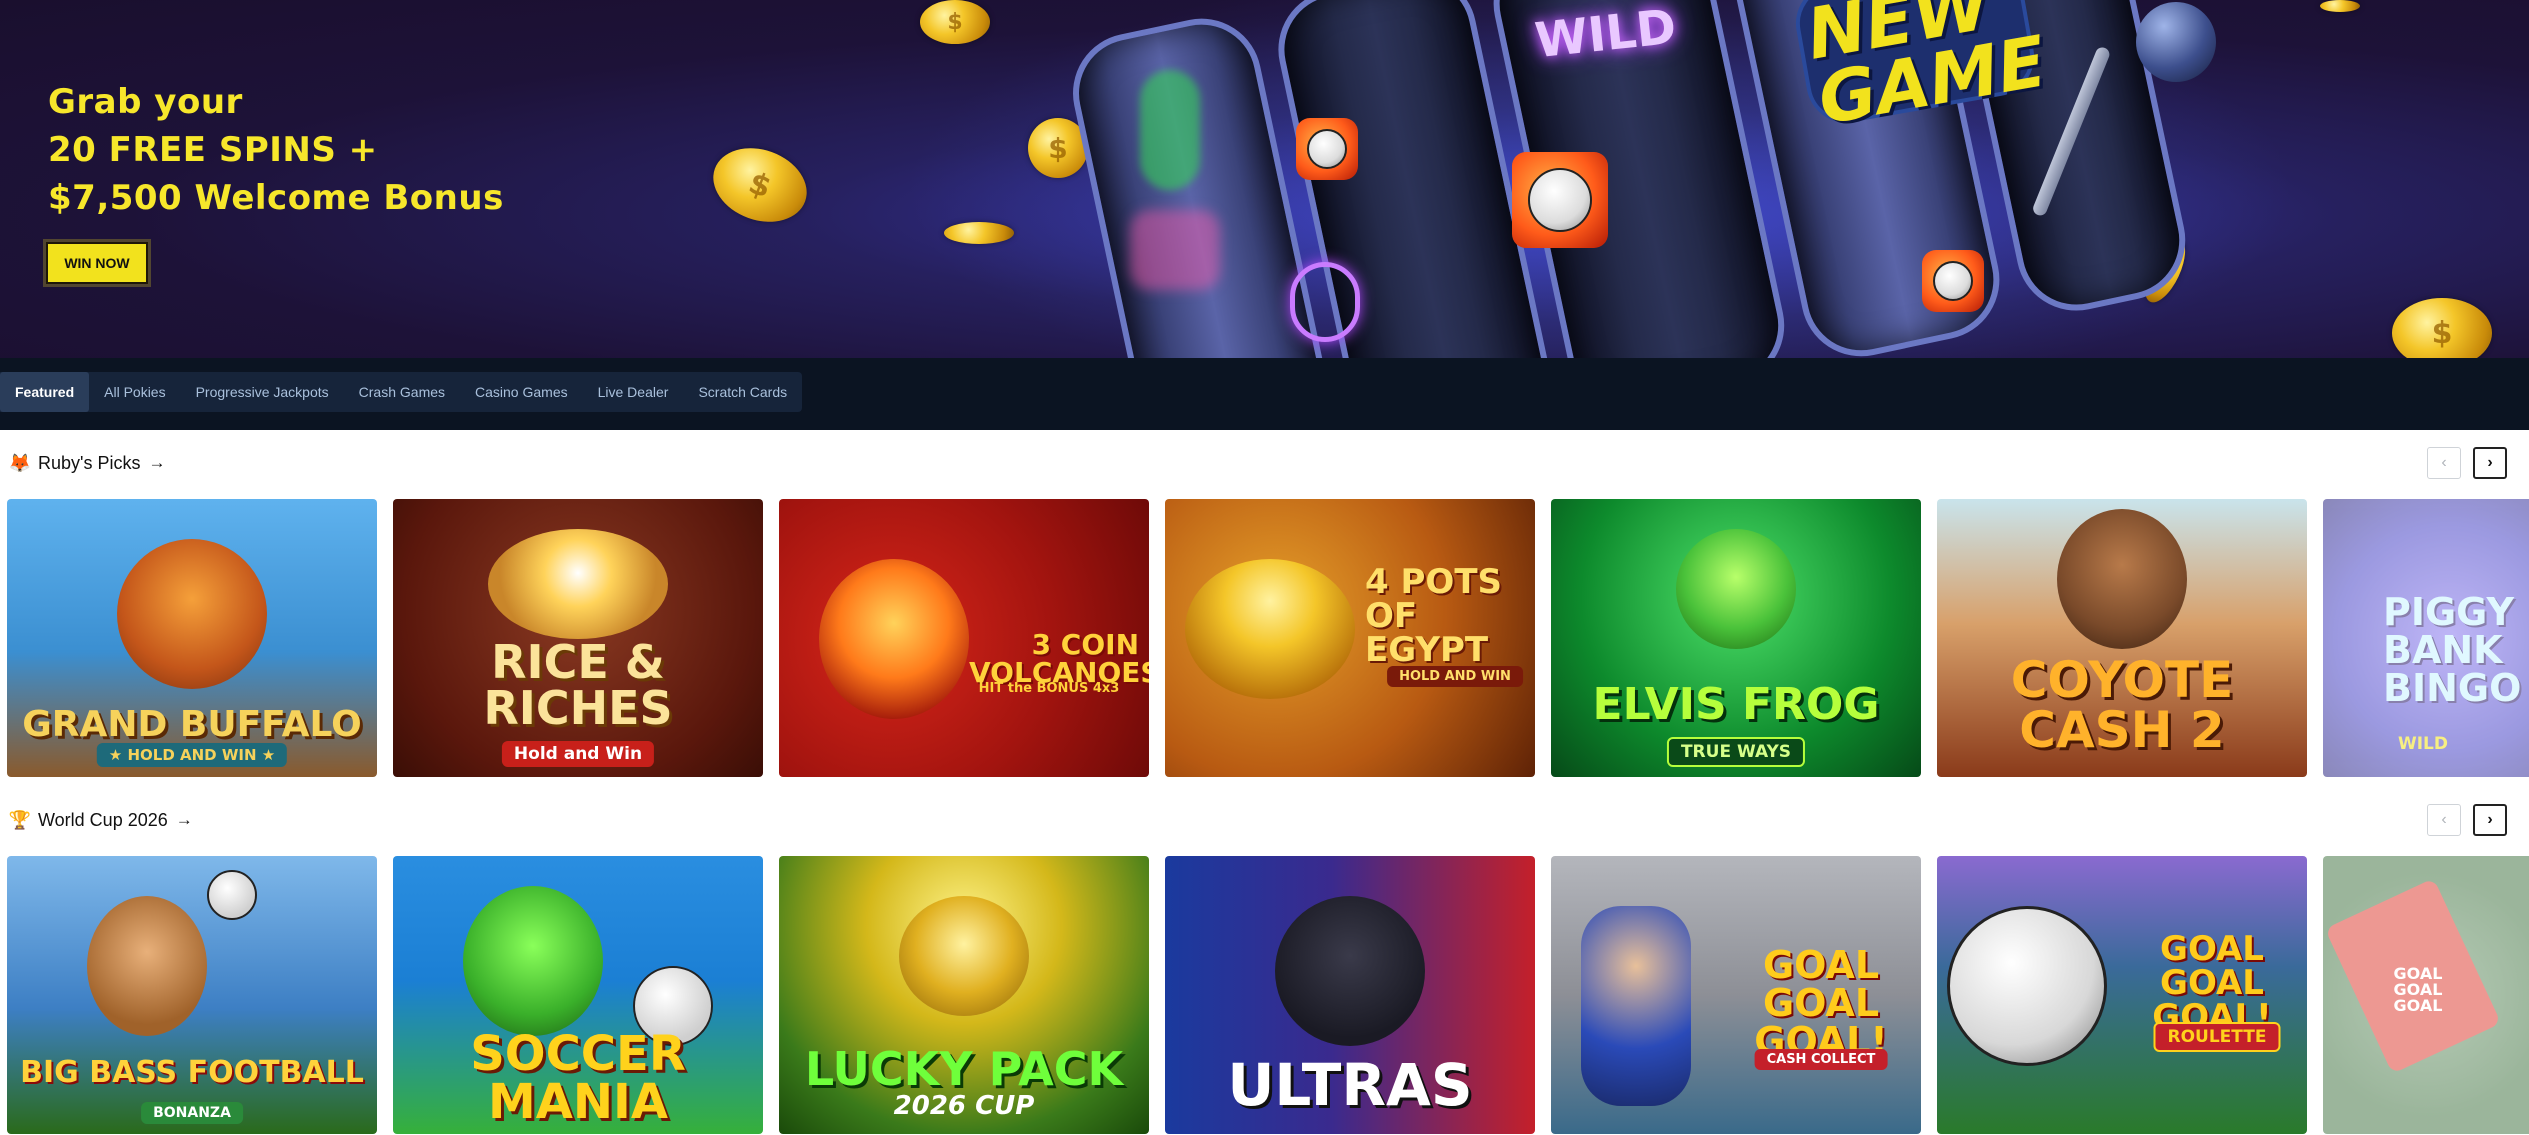  Describe the element at coordinates (1350, 995) in the screenshot. I see `game-tile: ULTRAS` at that location.